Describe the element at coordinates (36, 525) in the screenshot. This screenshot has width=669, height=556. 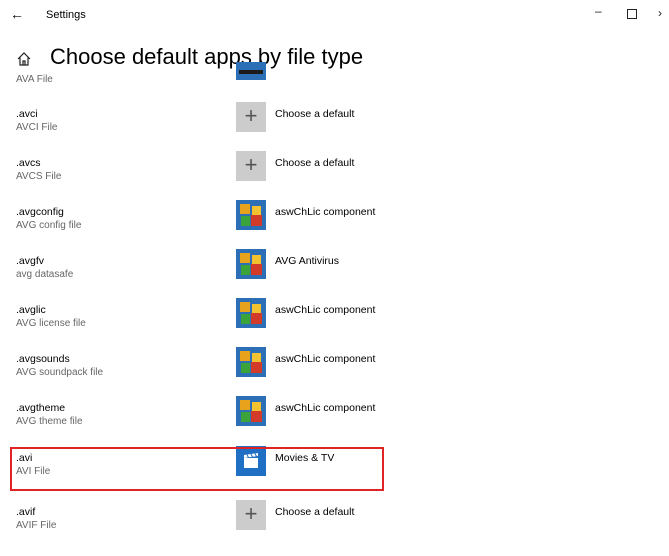
I see `file-type-description: AVIF File` at that location.